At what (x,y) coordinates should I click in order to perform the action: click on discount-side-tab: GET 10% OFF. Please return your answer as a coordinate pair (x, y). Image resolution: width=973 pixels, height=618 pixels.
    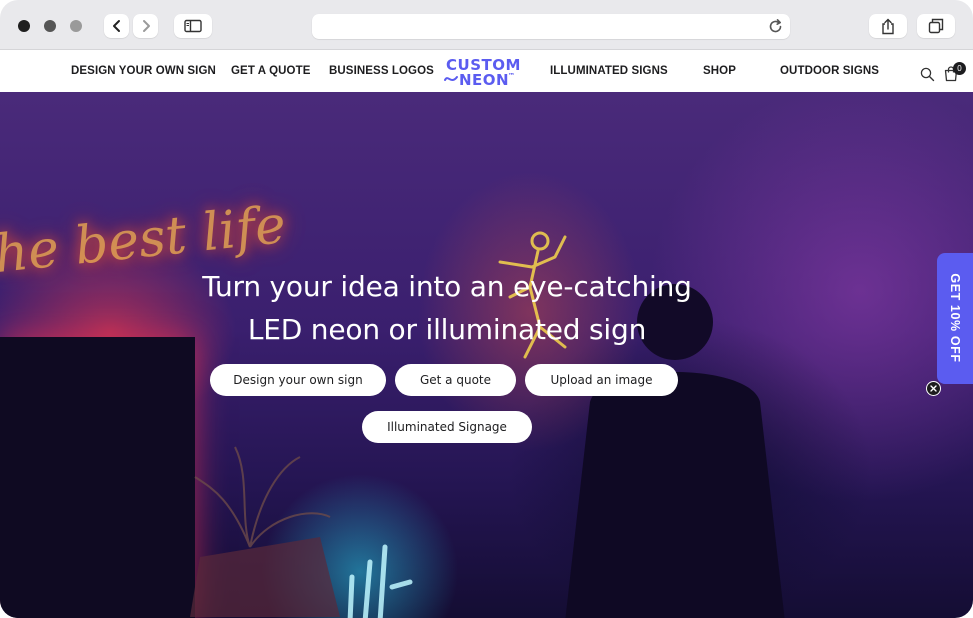
    Looking at the image, I should click on (955, 318).